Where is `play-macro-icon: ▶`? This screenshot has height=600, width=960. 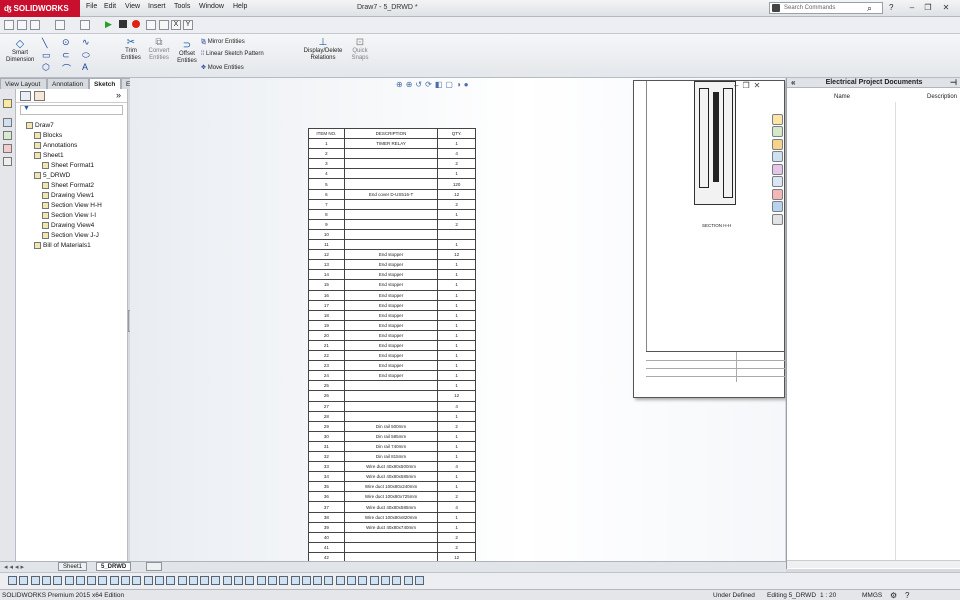
play-macro-icon: ▶ is located at coordinates (108, 24).